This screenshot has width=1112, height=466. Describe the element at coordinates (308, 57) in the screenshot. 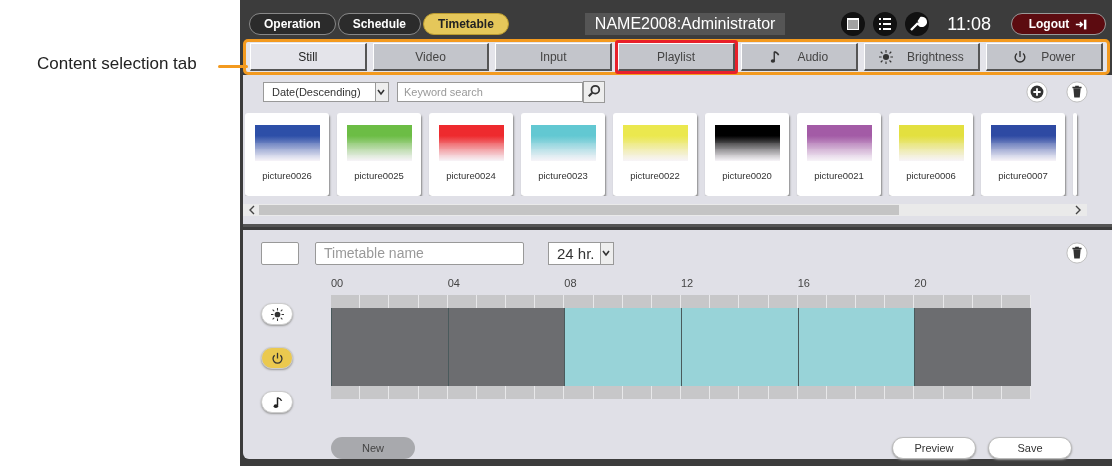

I see `content-tab: Still` at that location.